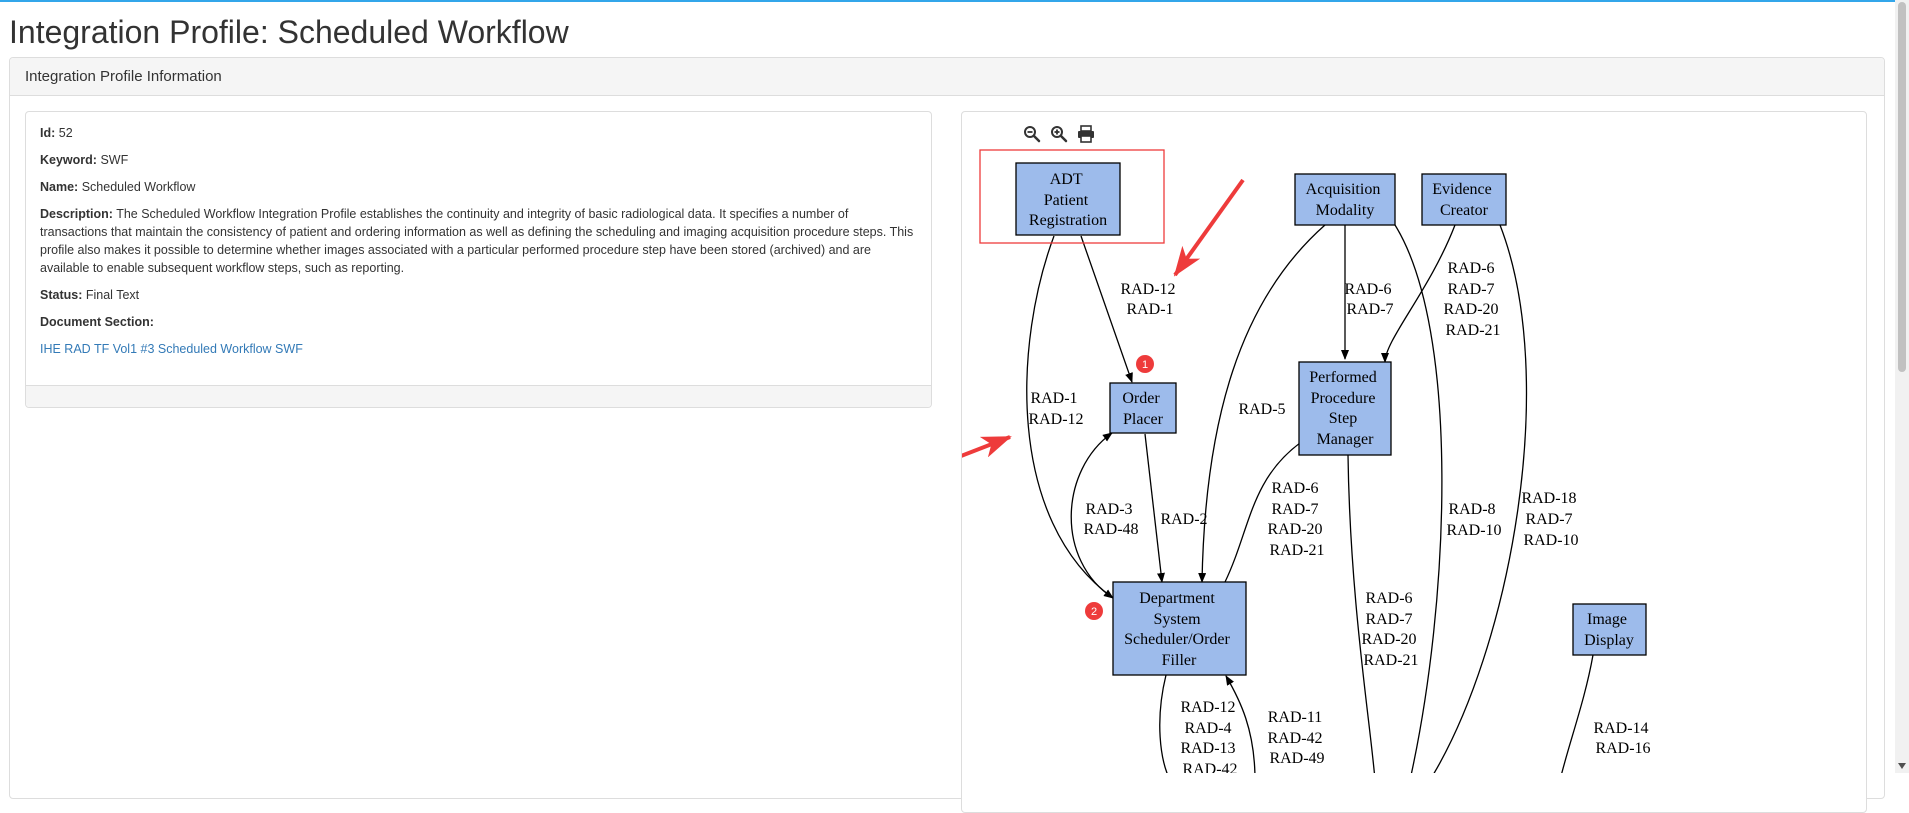 This screenshot has width=1909, height=813. What do you see at coordinates (1902, 766) in the screenshot?
I see `scroll-down-arrow-icon` at bounding box center [1902, 766].